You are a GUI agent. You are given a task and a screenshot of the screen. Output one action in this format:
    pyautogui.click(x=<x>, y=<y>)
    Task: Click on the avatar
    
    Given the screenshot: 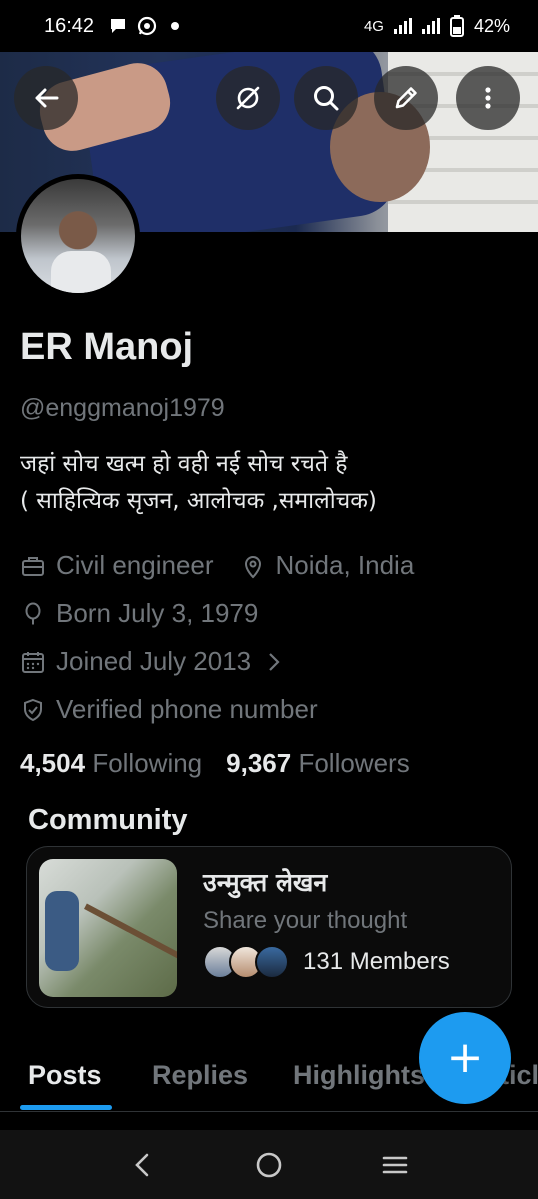 What is the action you would take?
    pyautogui.click(x=78, y=236)
    